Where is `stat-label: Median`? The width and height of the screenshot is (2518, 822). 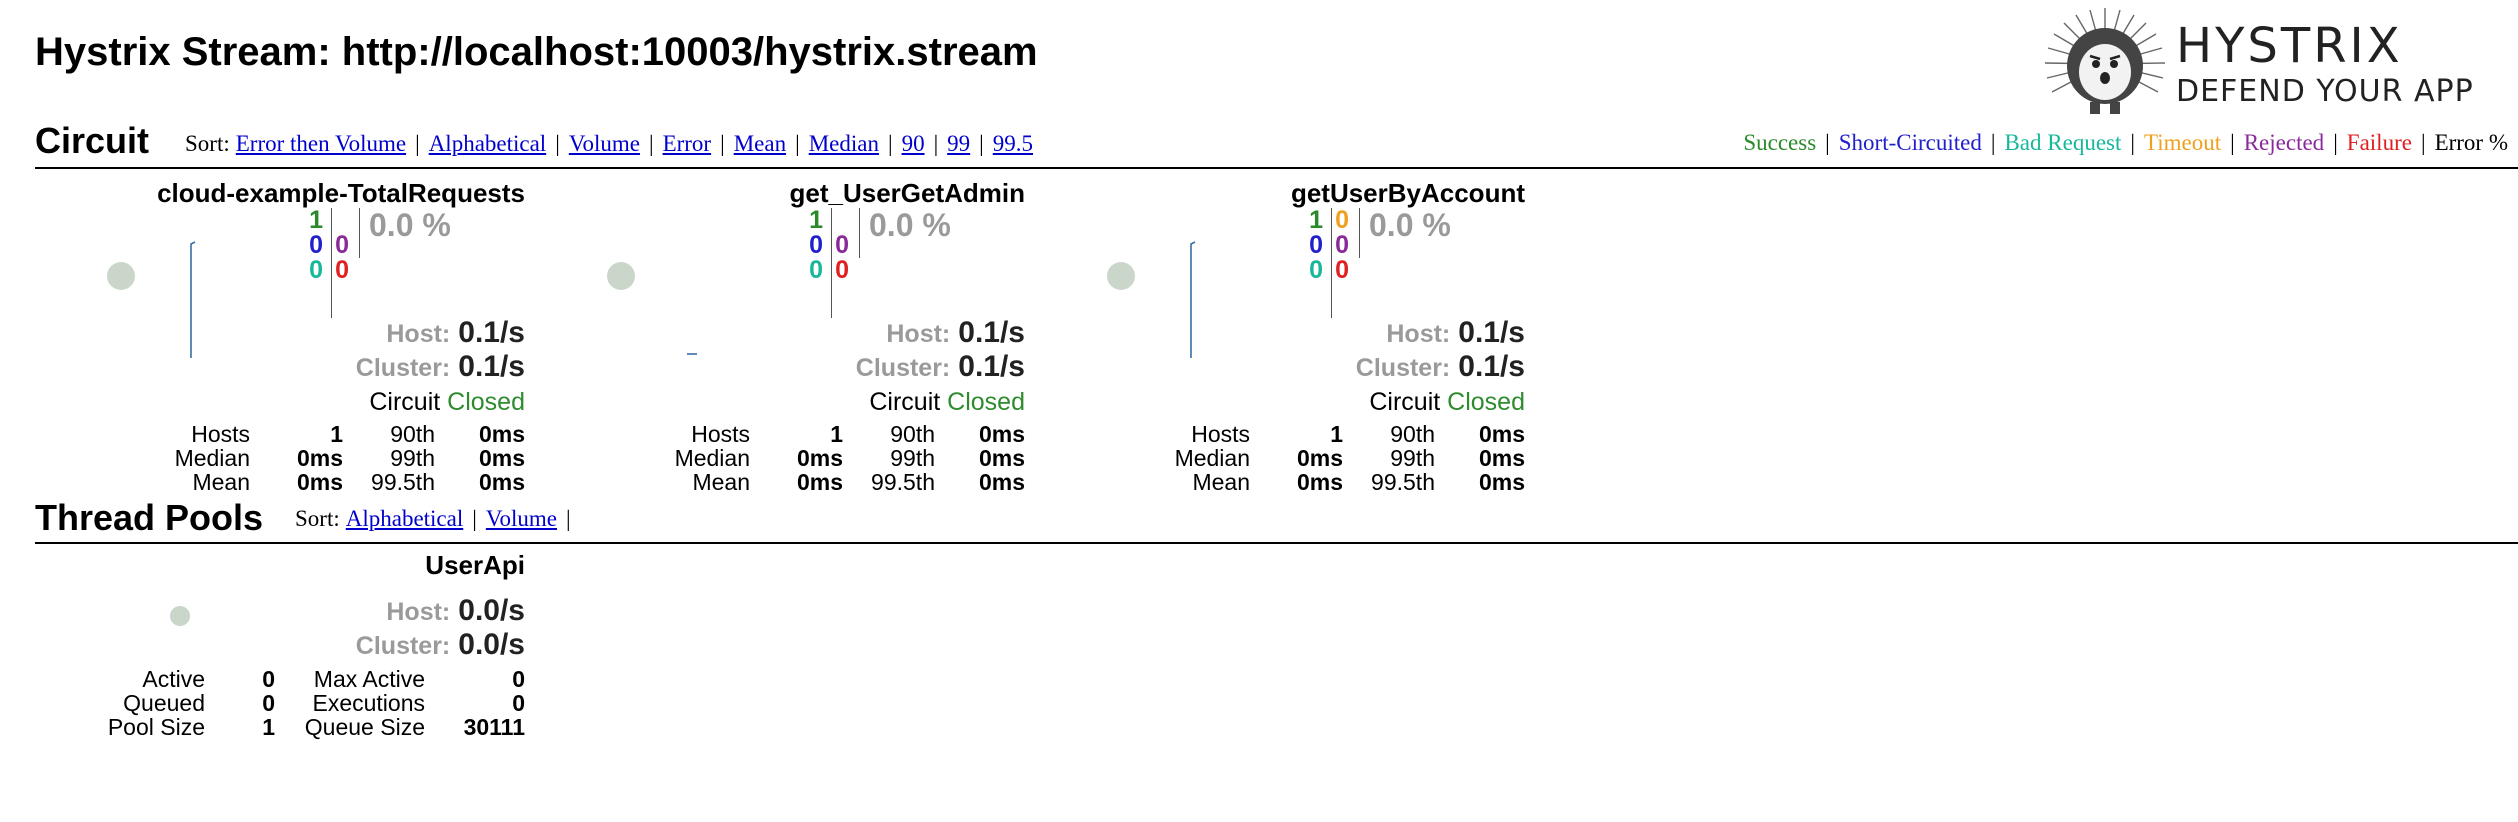 stat-label: Median is located at coordinates (1212, 458).